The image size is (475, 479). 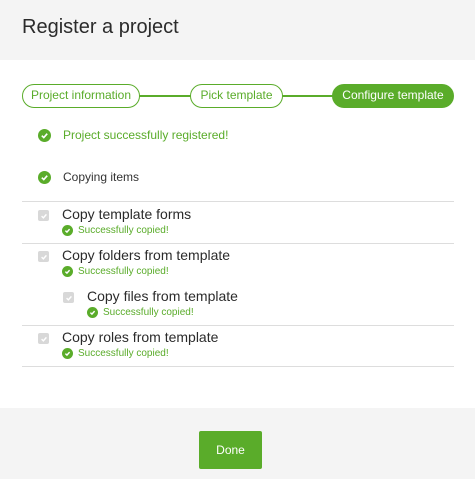 I want to click on task-title: Copy folders from template, so click(x=146, y=255).